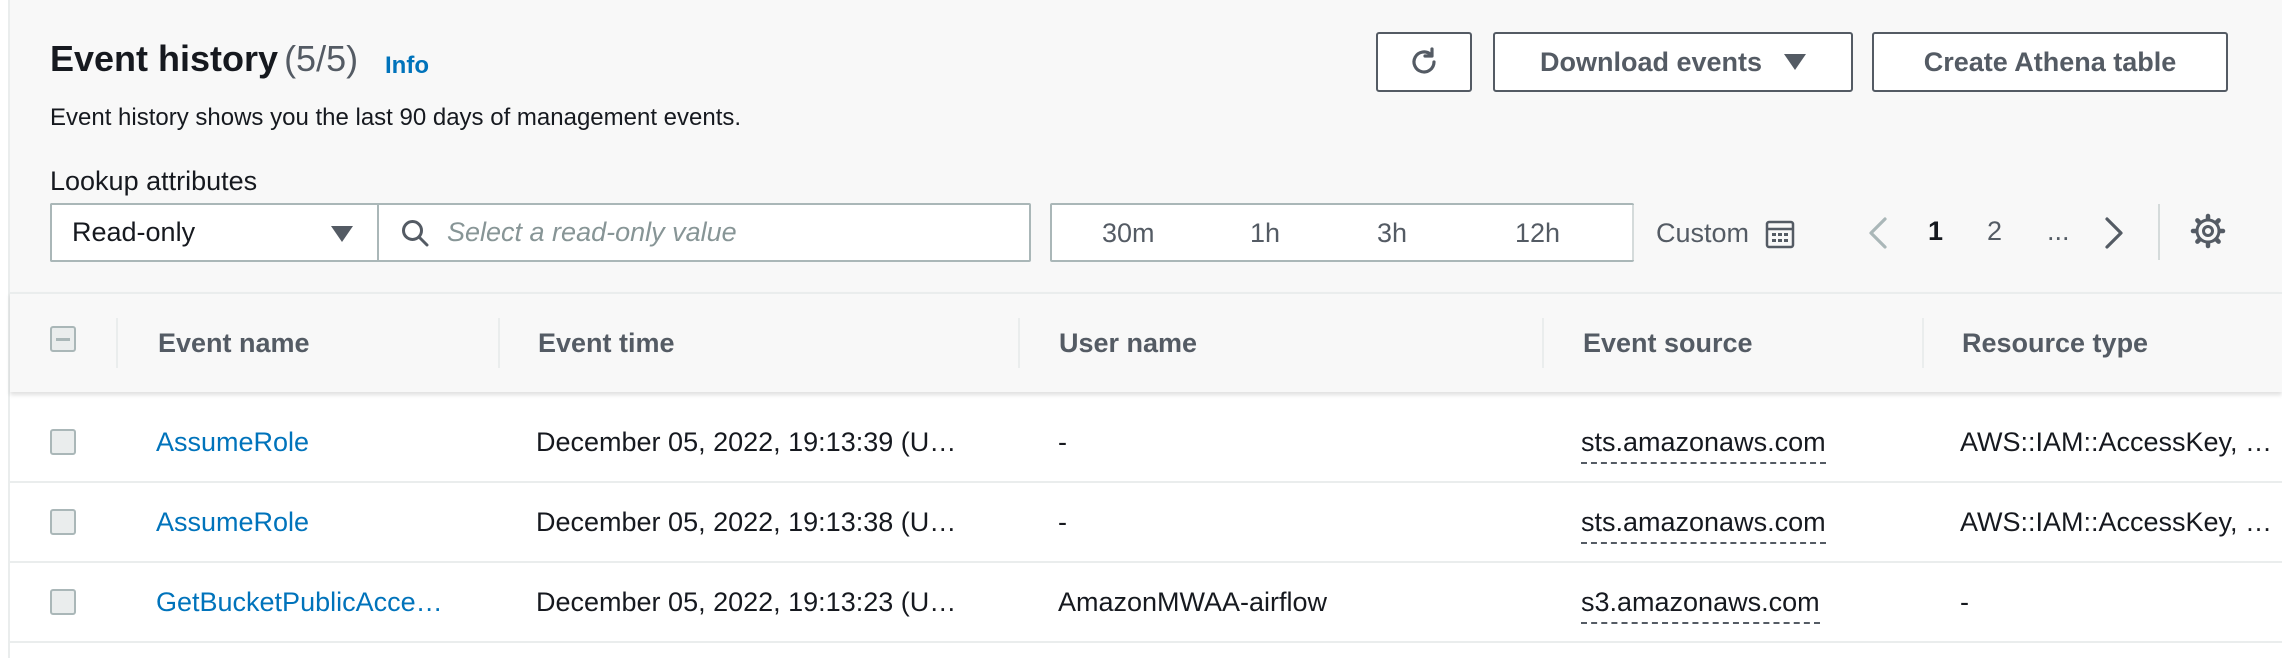  Describe the element at coordinates (164, 58) in the screenshot. I see `page-title-text: Event history` at that location.